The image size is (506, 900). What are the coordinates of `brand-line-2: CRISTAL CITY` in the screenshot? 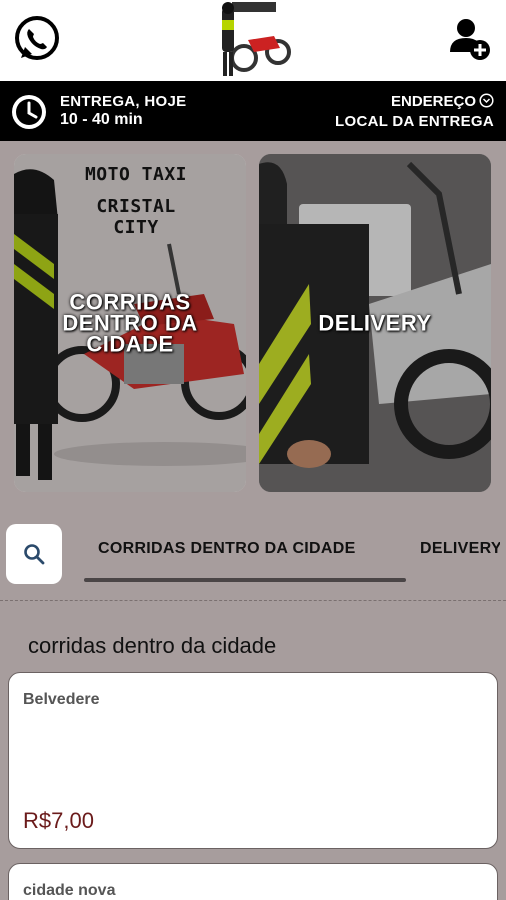 It's located at (136, 217).